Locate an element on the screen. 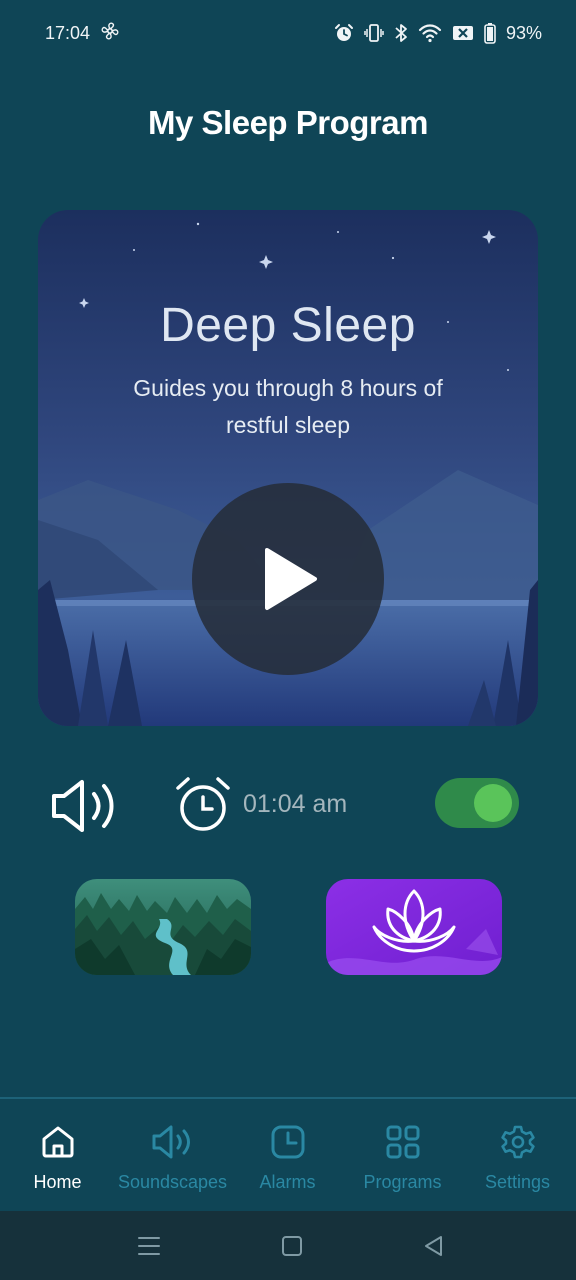 The image size is (576, 1280). toggle-knob is located at coordinates (493, 803).